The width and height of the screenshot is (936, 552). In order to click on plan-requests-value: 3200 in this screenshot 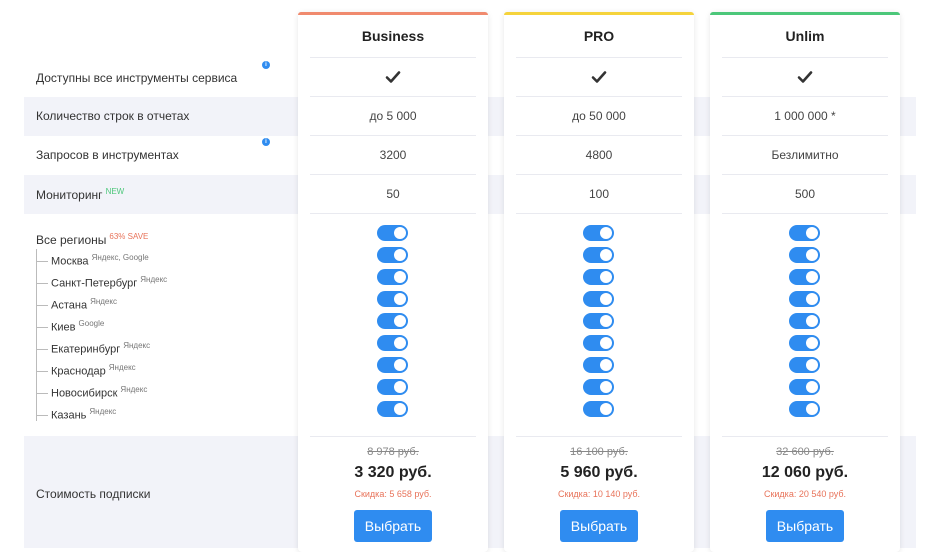, I will do `click(393, 155)`.